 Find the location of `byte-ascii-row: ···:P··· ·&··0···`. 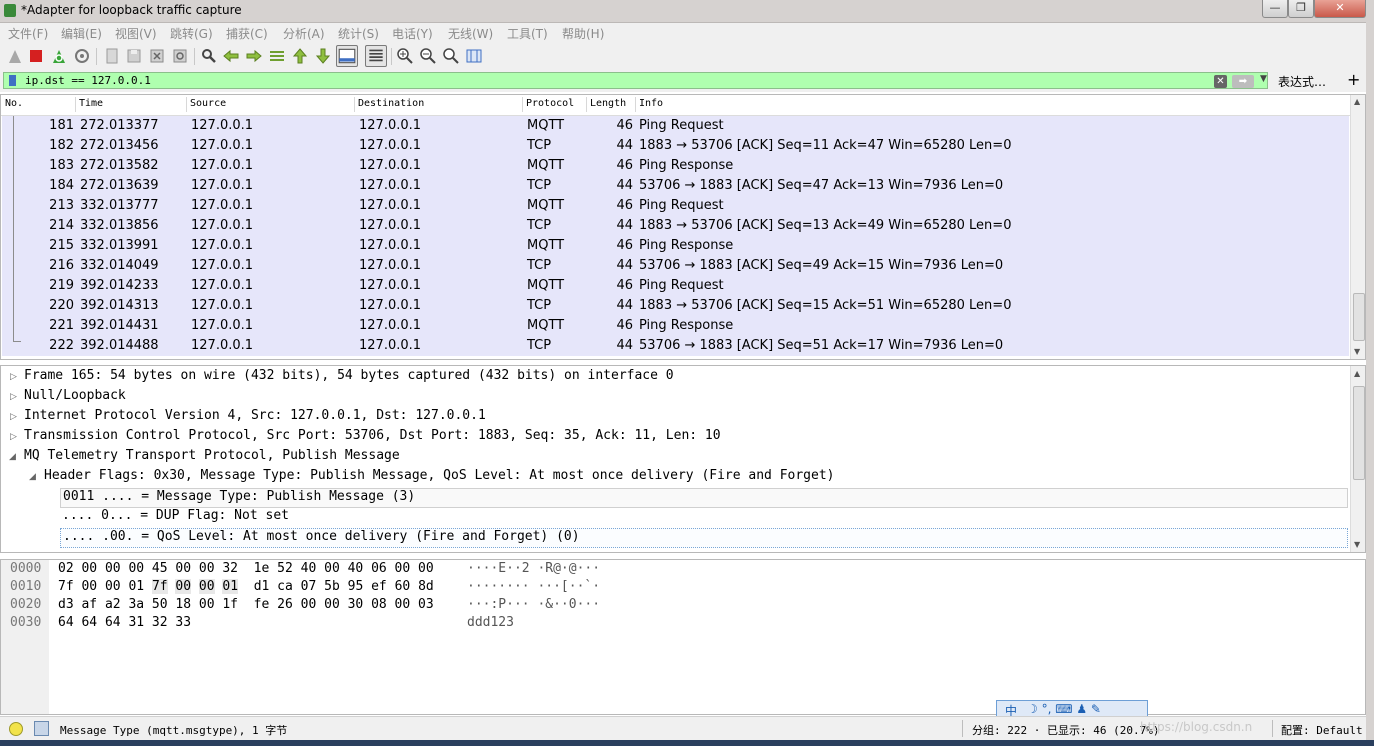

byte-ascii-row: ···:P··· ·&··0··· is located at coordinates (533, 604).